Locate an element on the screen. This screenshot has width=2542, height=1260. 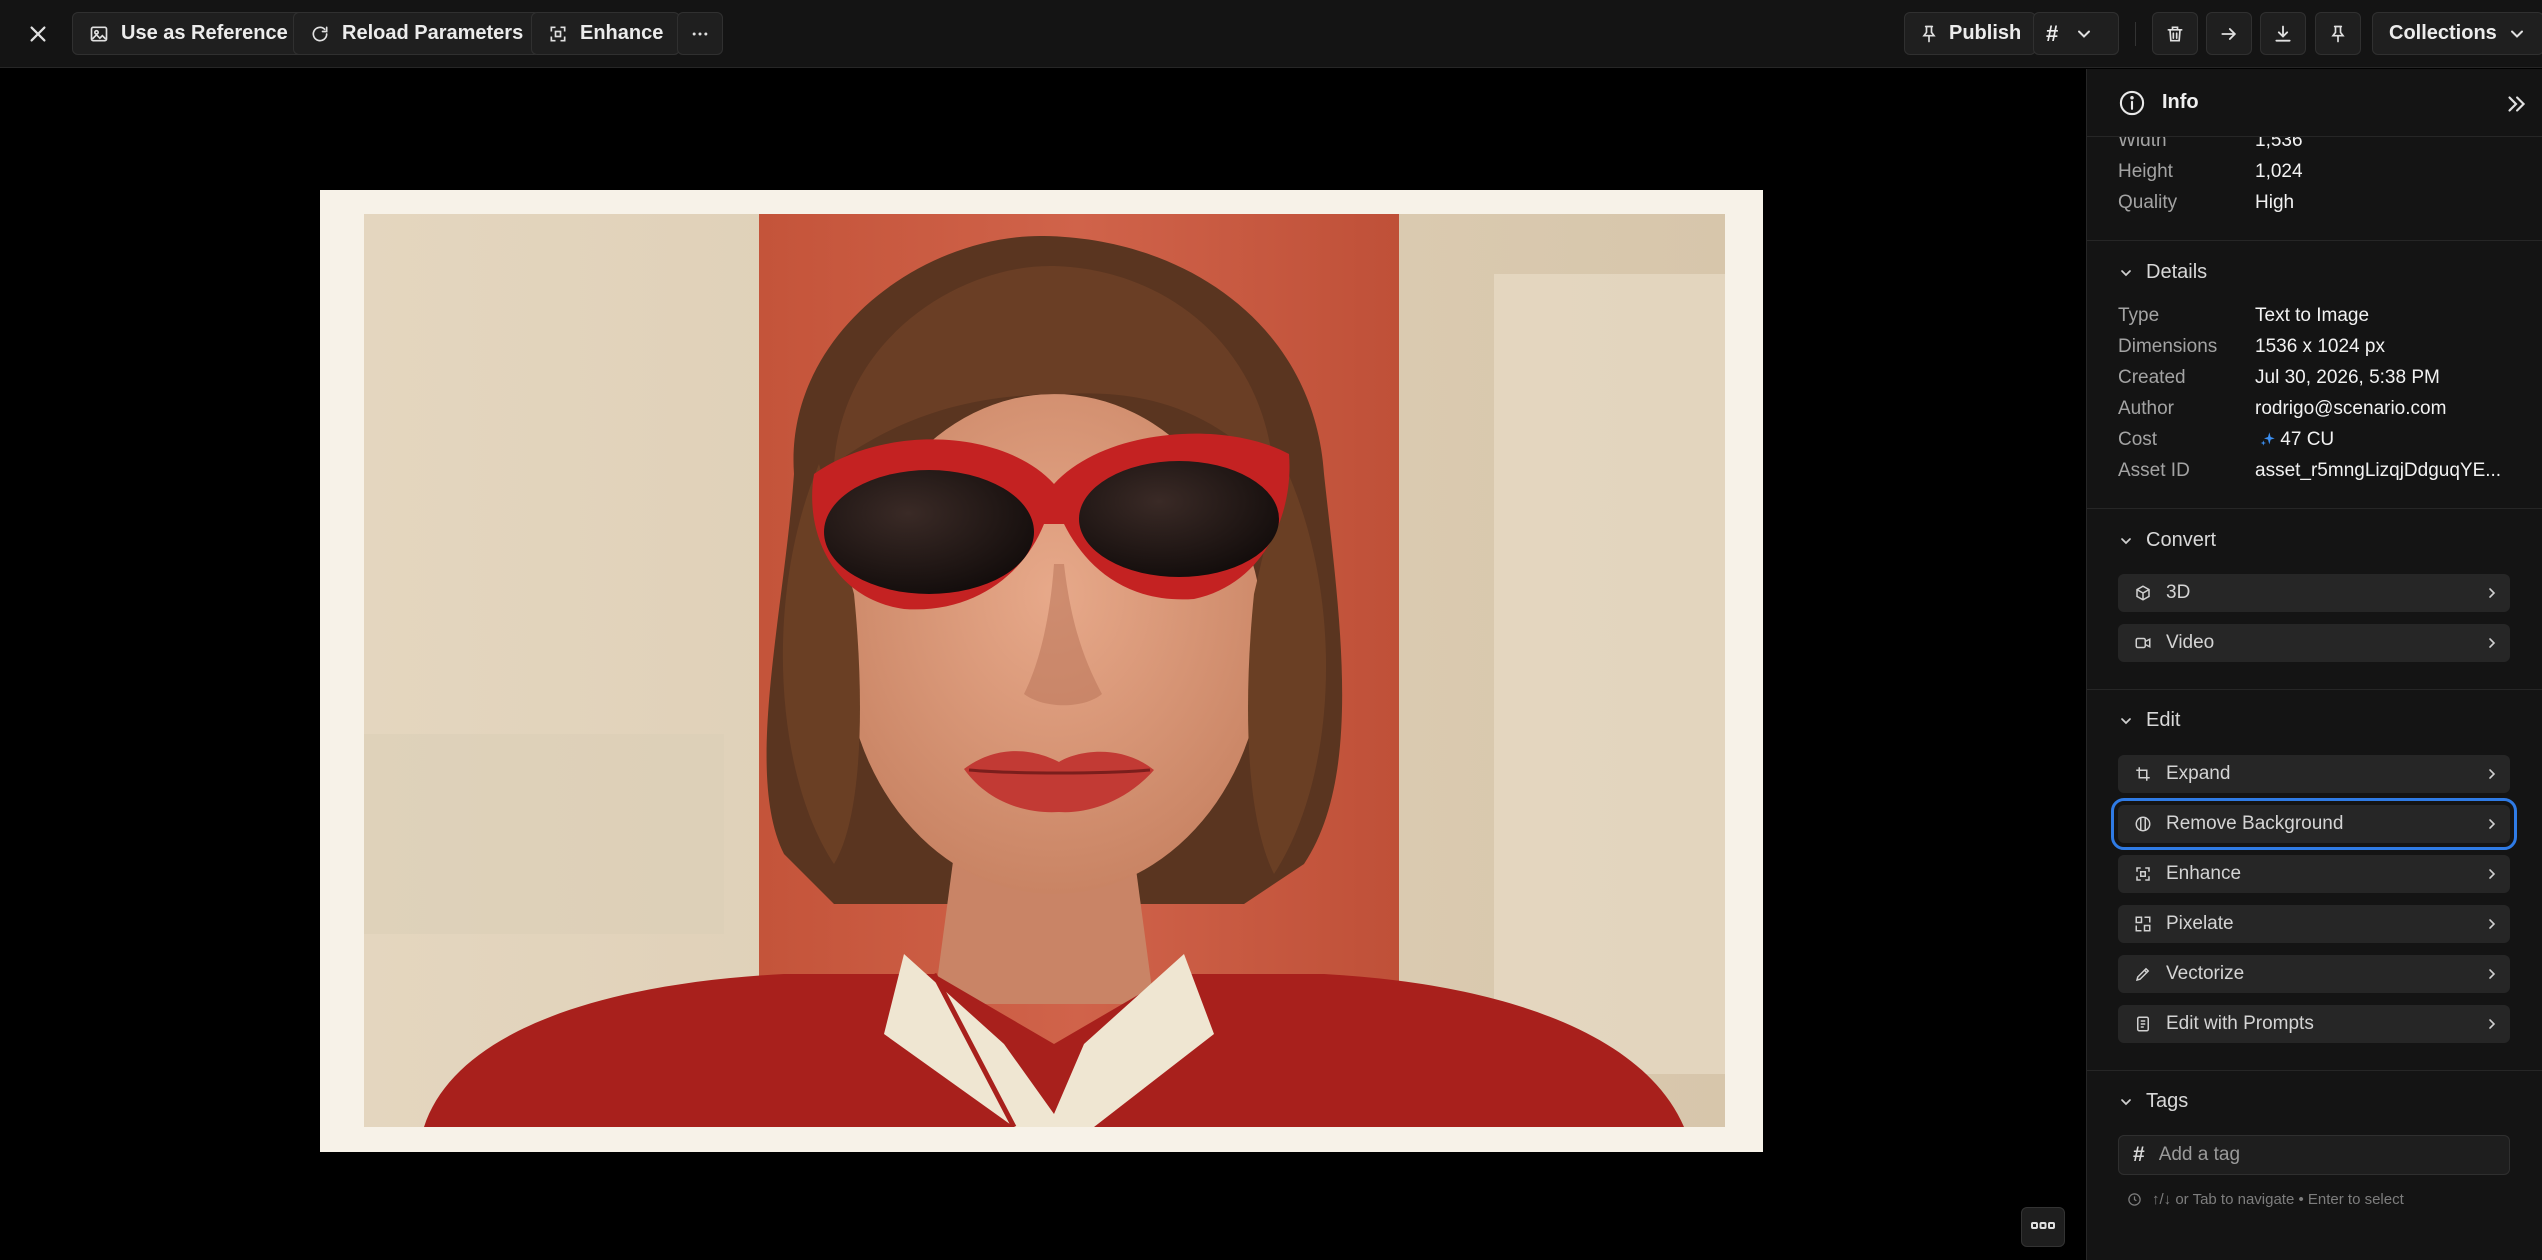
tags-section-toggle: Tags is located at coordinates (2153, 1101).